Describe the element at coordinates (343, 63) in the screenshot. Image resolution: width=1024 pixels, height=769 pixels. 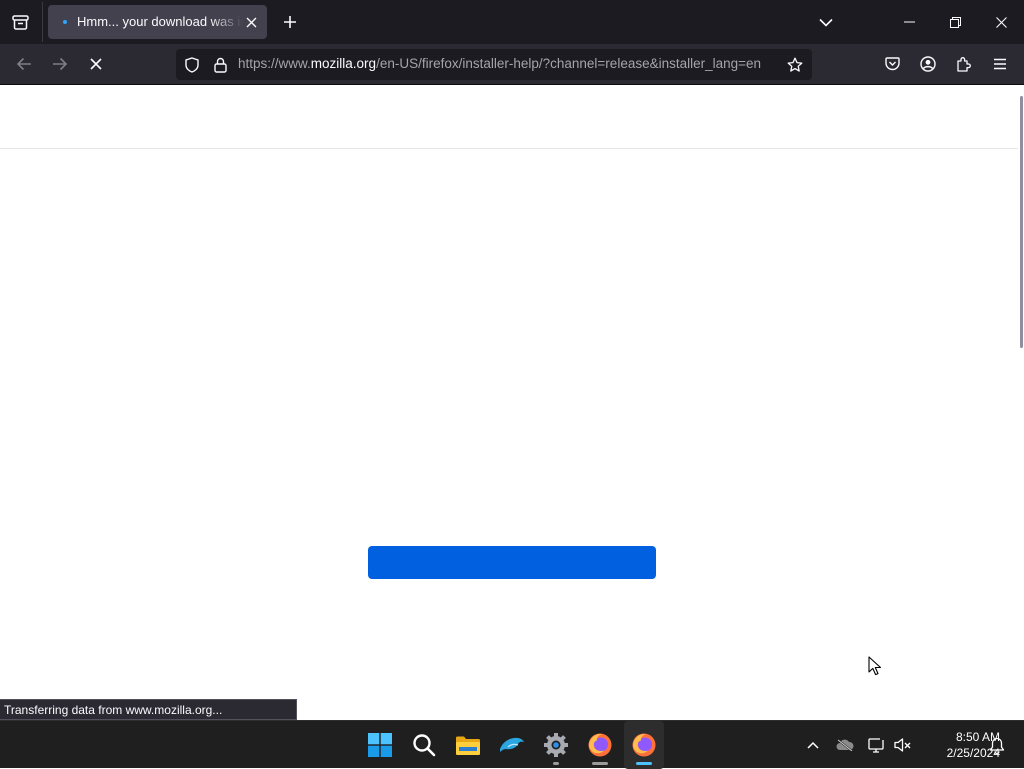
I see `url-host: mozilla.org` at that location.